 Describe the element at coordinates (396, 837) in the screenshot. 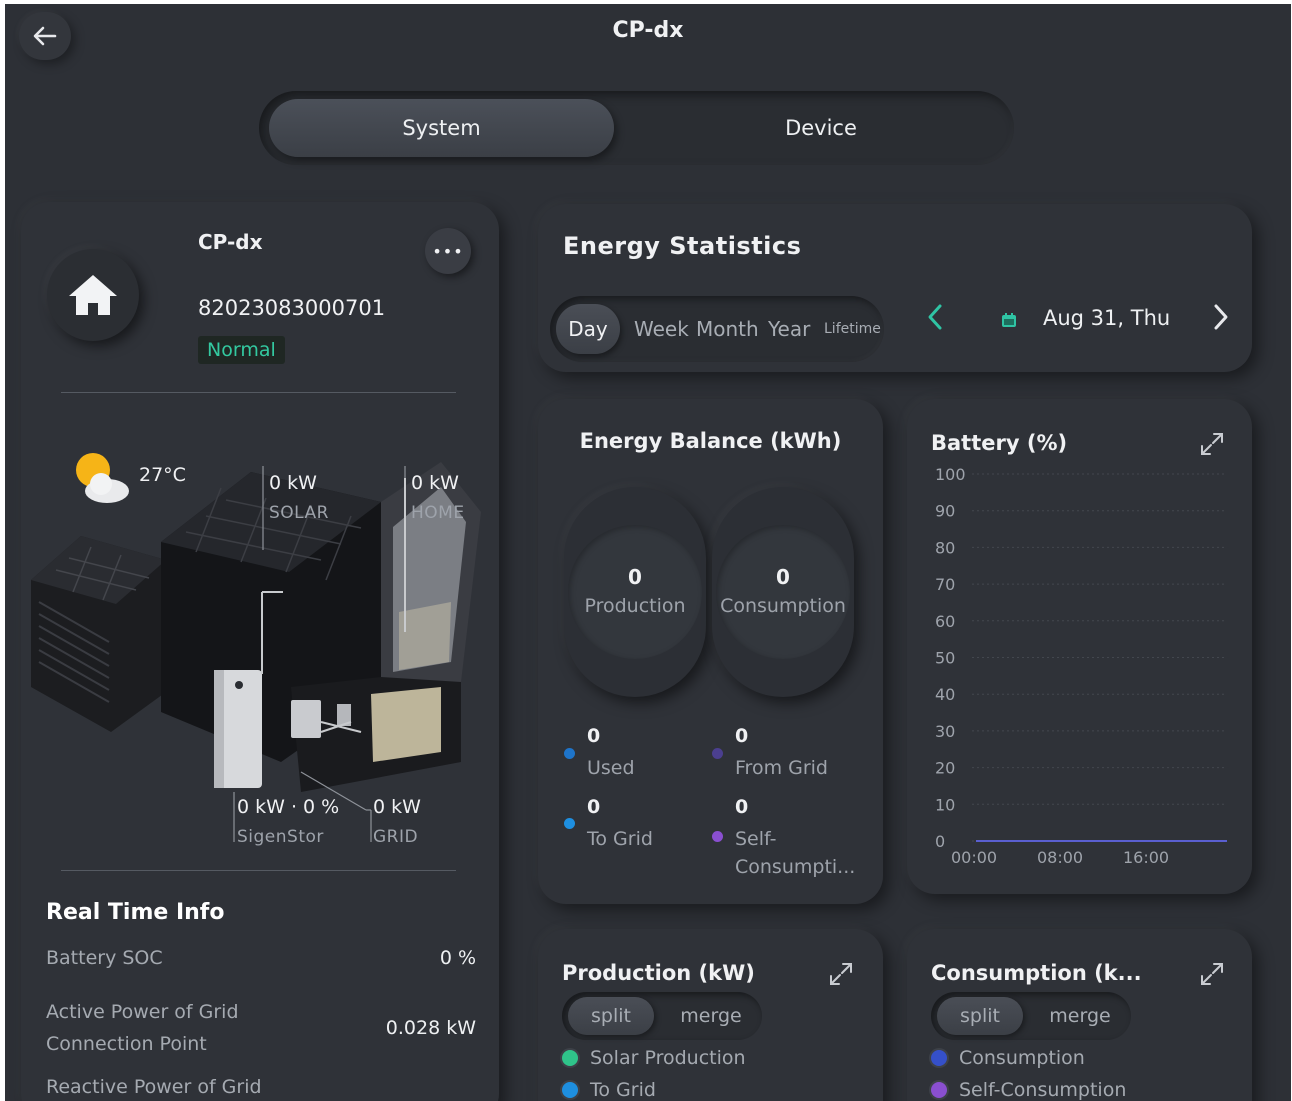

I see `grid-label: GRID` at that location.